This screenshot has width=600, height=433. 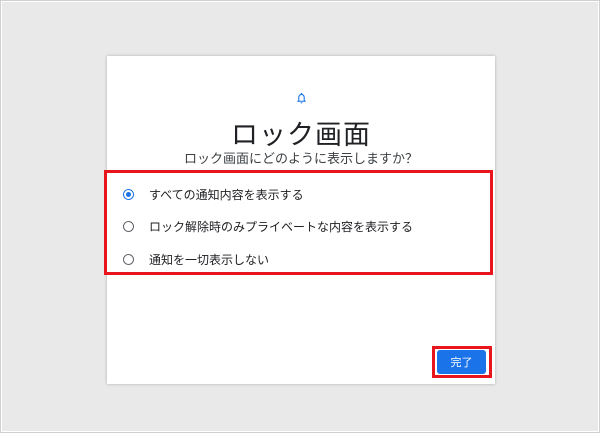 I want to click on done-button-highlight-box, so click(x=462, y=362).